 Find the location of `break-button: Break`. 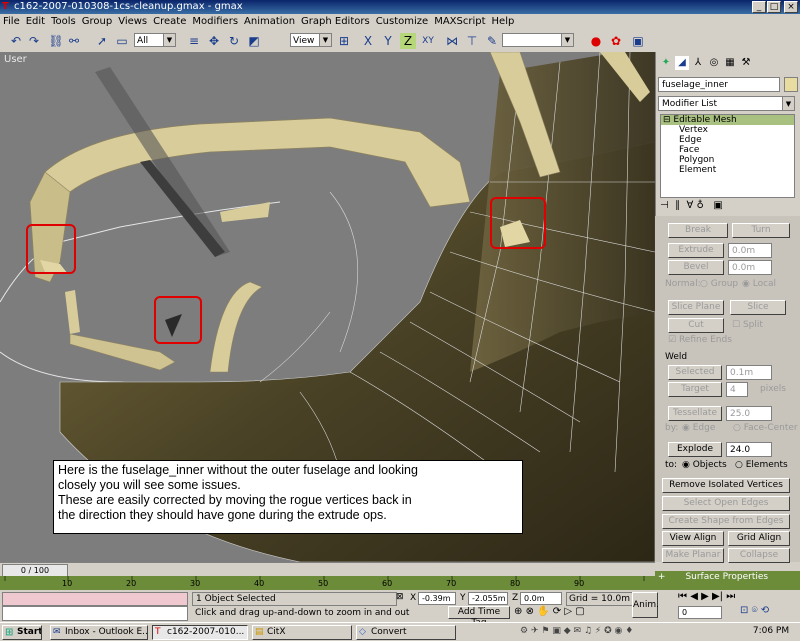

break-button: Break is located at coordinates (698, 230).